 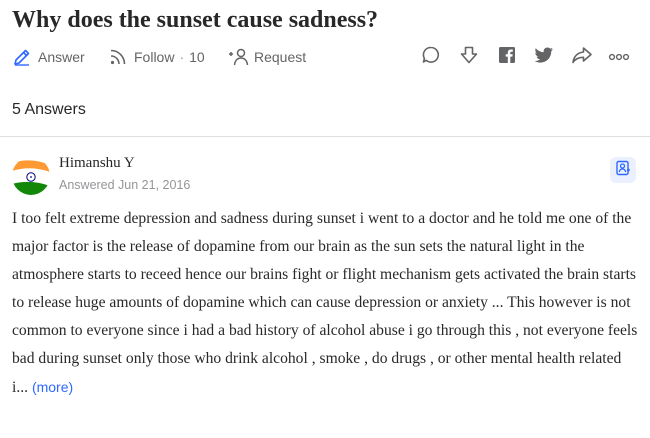 I want to click on follow-button: Follow · 10, so click(x=156, y=57).